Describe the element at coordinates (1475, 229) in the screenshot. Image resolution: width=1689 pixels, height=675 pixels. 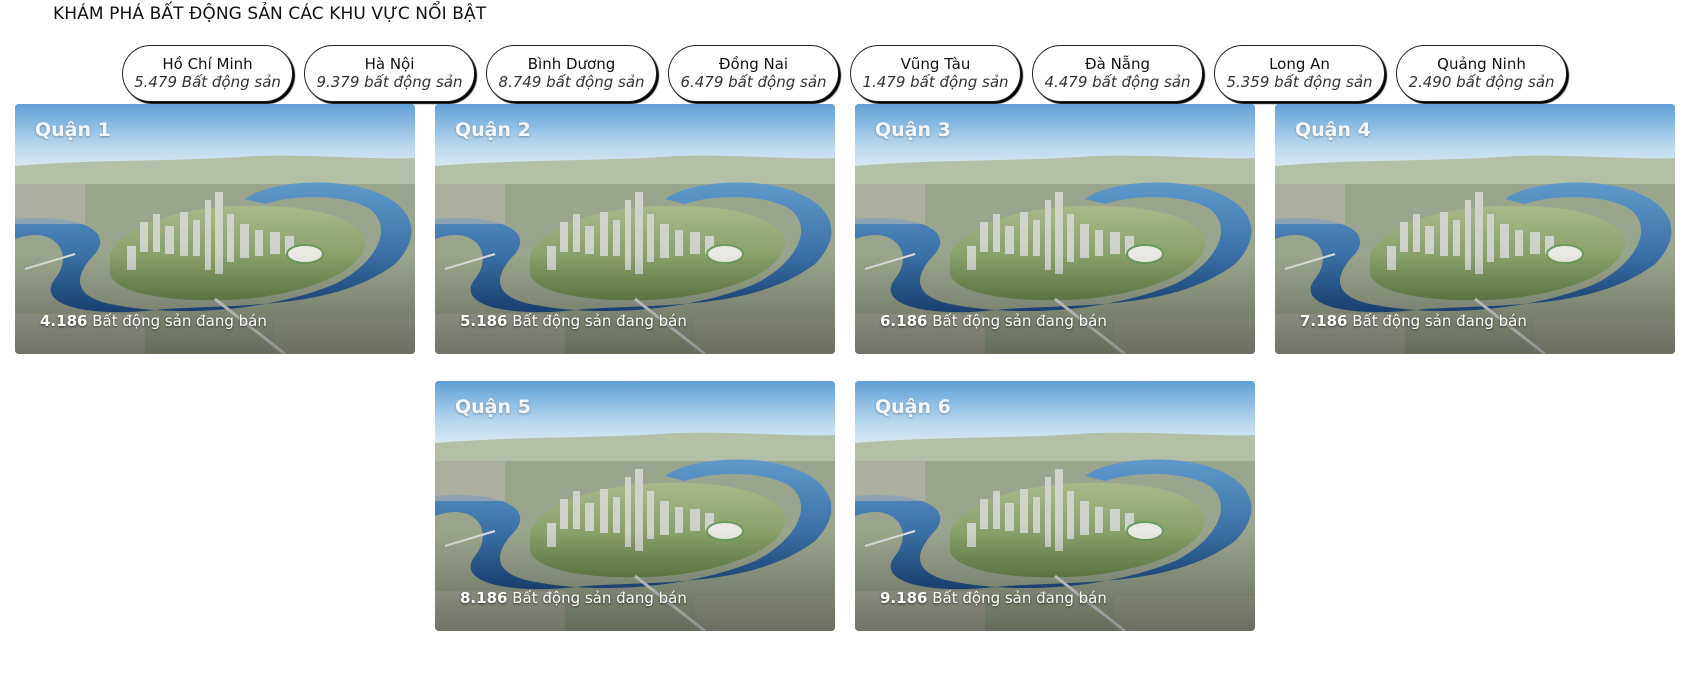
I see `district-card-quan-4: Quận 4 7.186 Bất động sản đang bán` at that location.